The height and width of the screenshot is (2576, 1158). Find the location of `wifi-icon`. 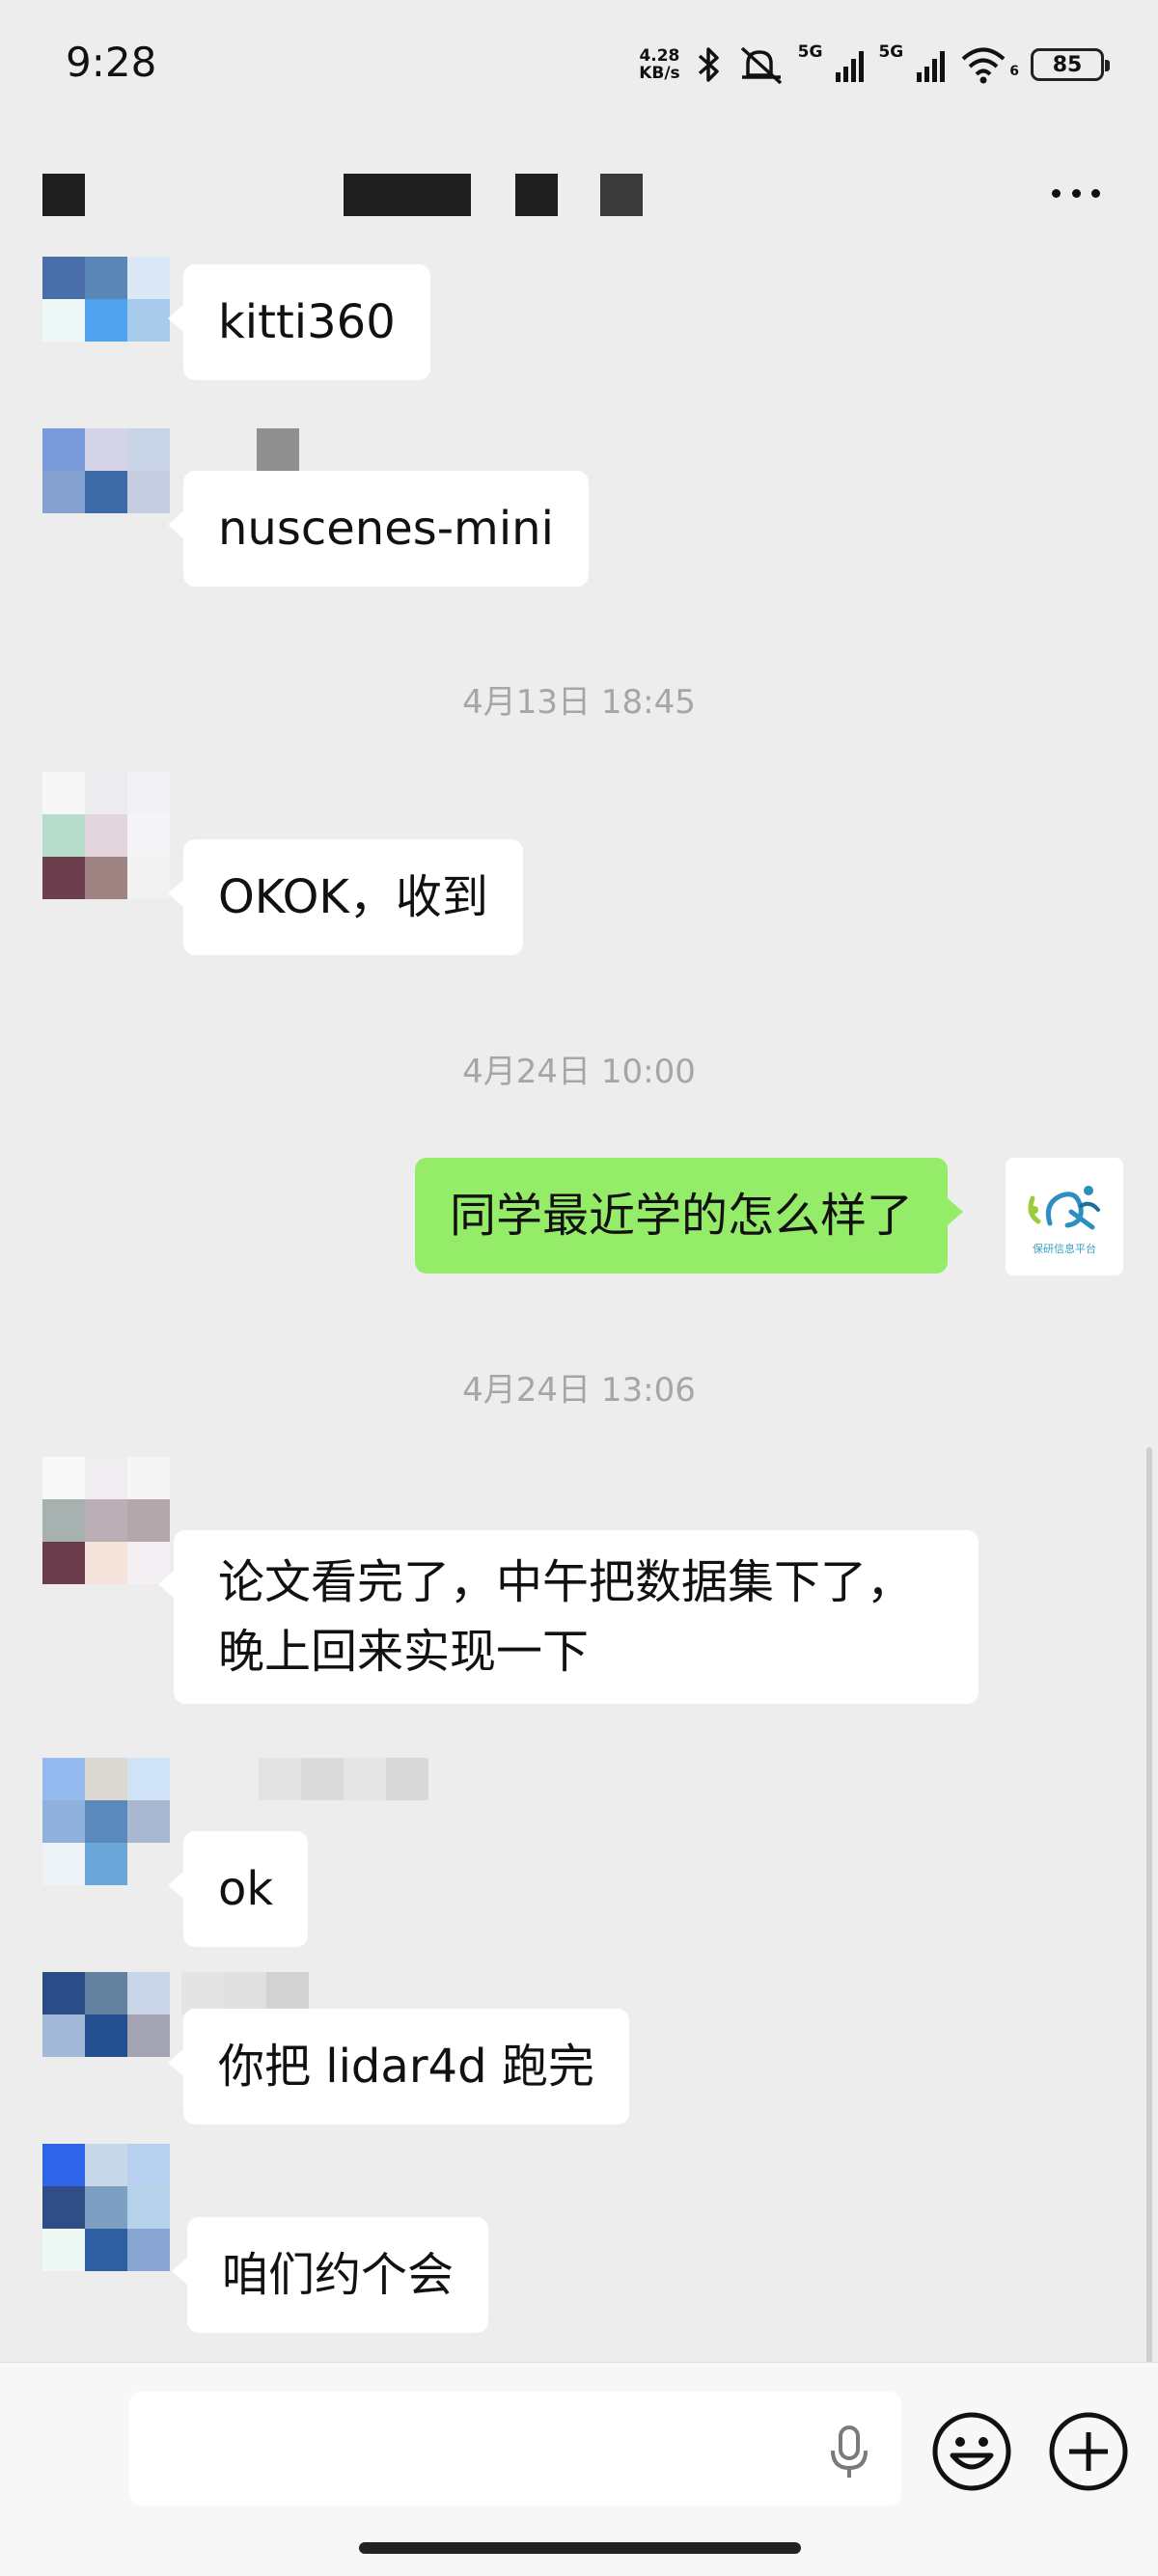

wifi-icon is located at coordinates (983, 65).